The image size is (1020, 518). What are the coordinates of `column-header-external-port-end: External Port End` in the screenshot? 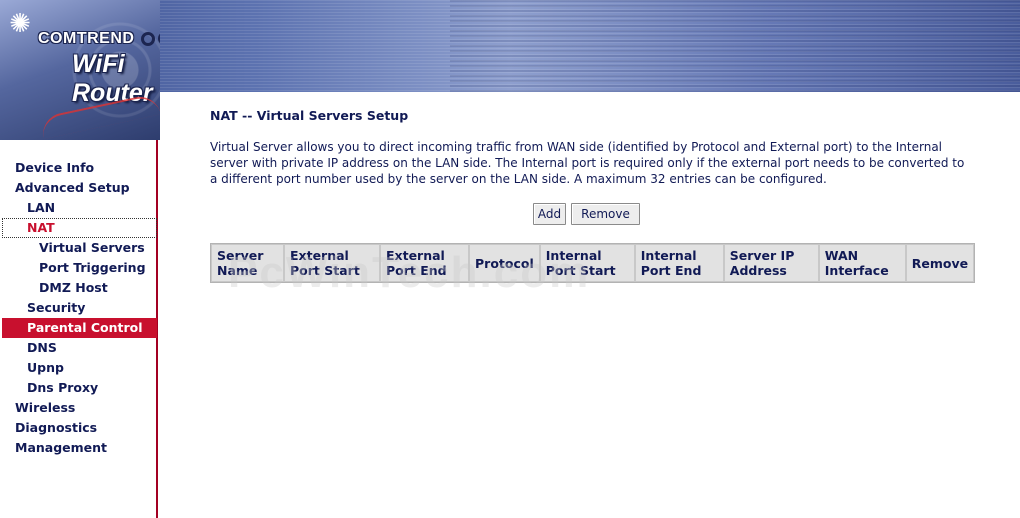 It's located at (424, 263).